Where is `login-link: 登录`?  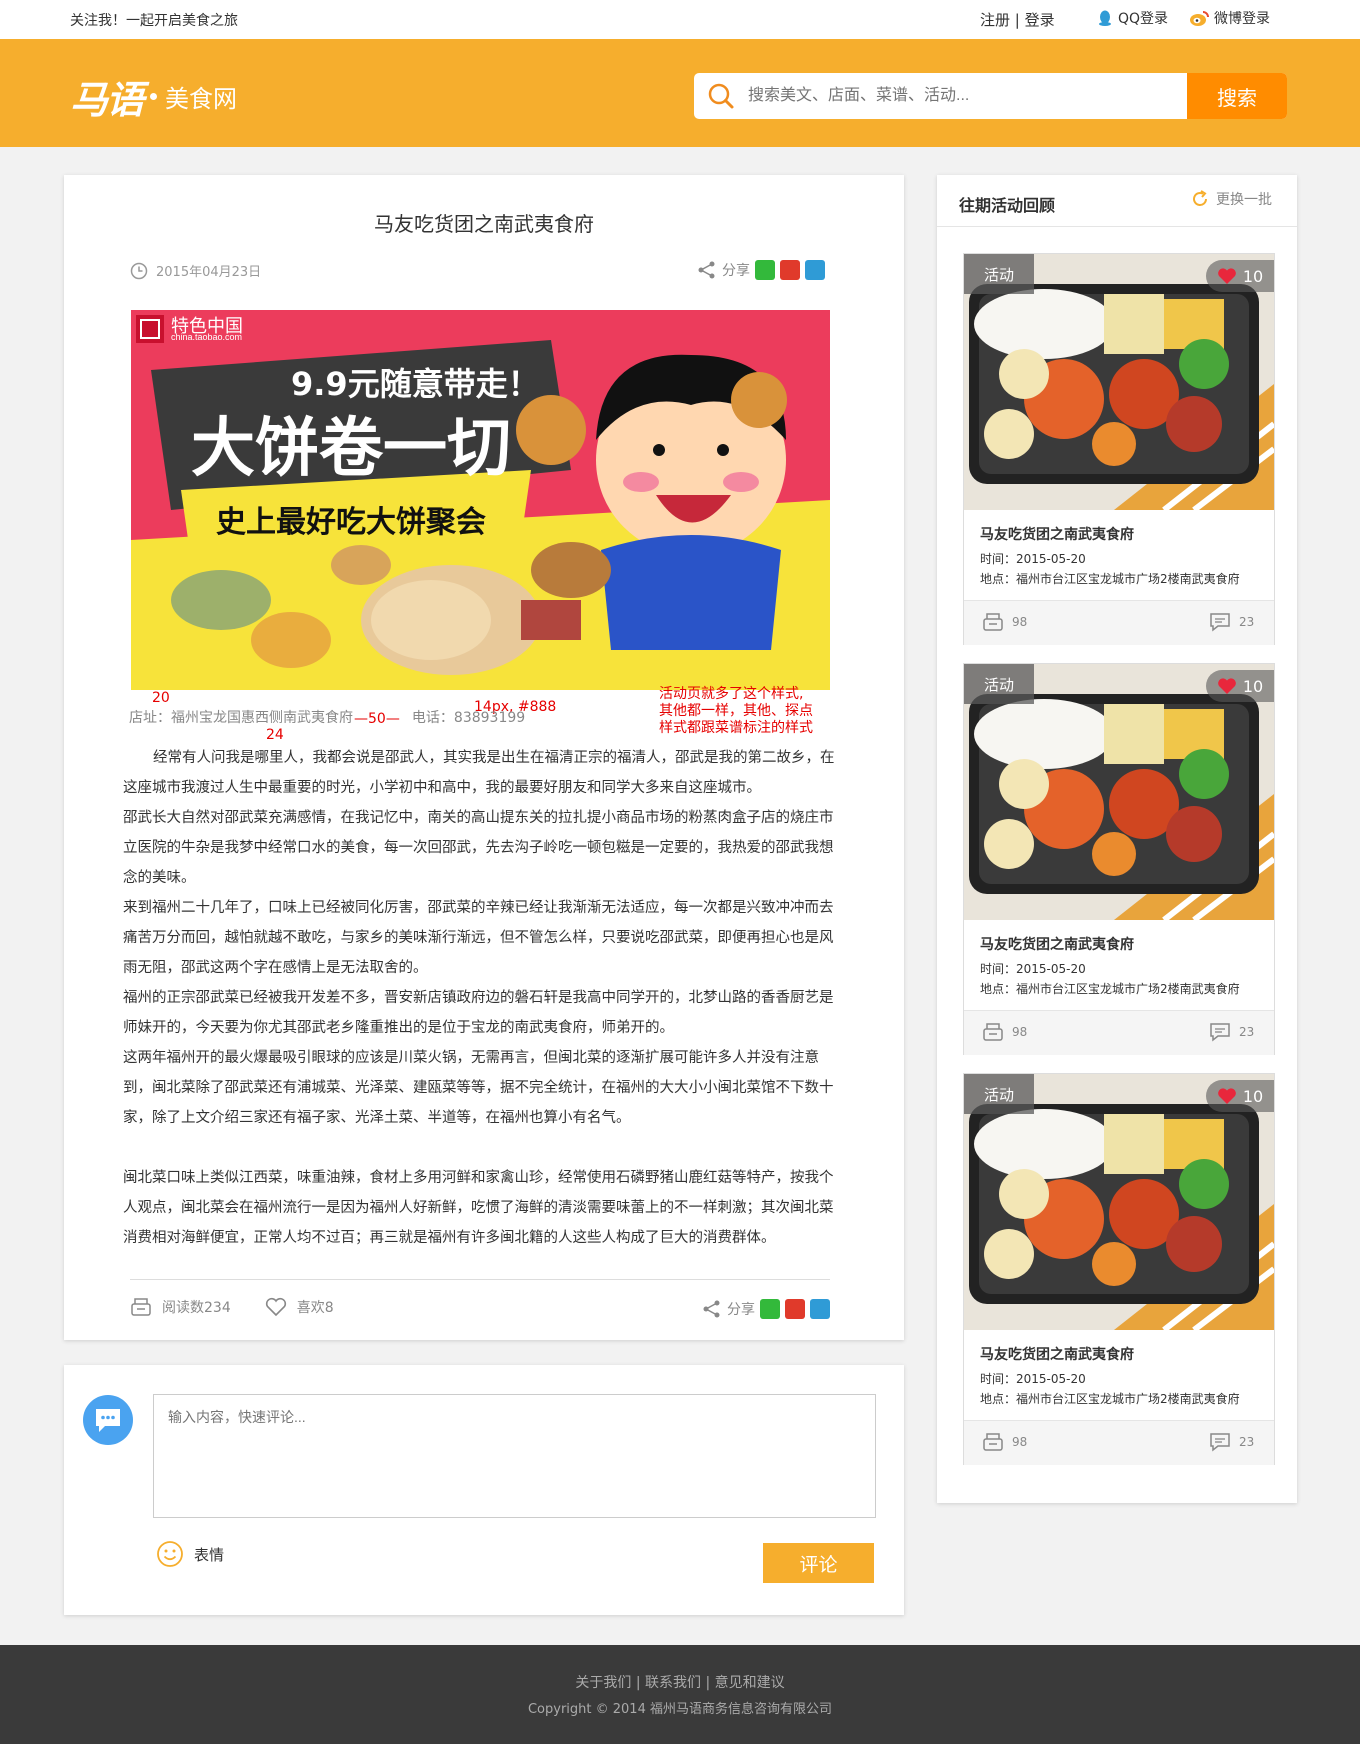 login-link: 登录 is located at coordinates (1040, 20).